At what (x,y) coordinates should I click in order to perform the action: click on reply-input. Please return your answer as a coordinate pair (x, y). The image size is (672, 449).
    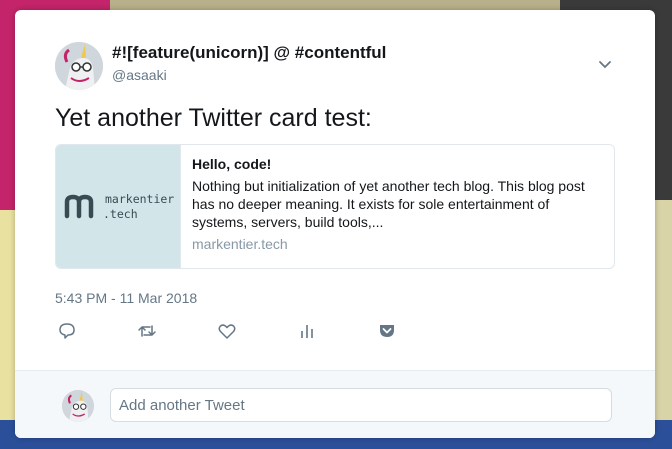
    Looking at the image, I should click on (361, 405).